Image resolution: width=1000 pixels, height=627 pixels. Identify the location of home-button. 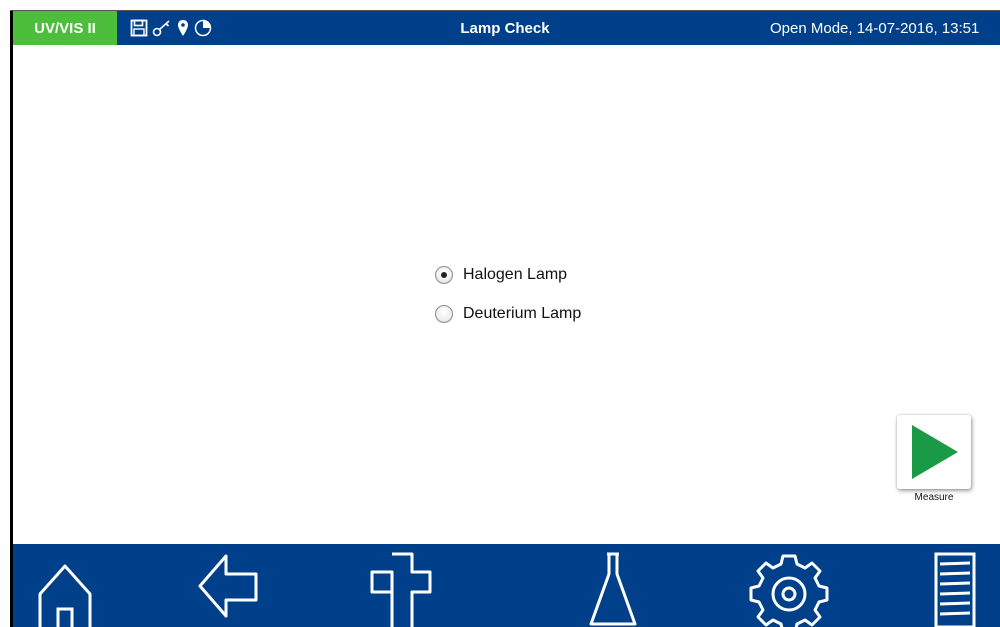
(75, 585).